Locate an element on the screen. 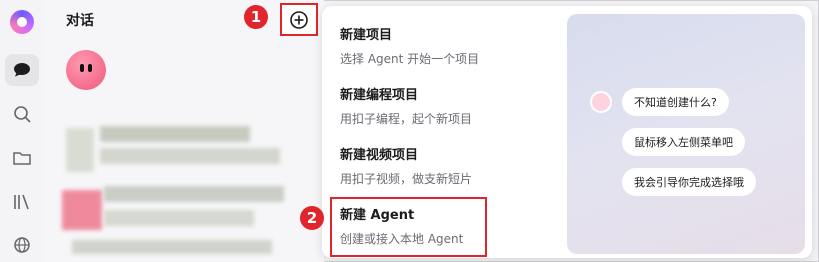 Image resolution: width=819 pixels, height=262 pixels. menu-item-desc: 用扣子编程，起个新项目 is located at coordinates (406, 119).